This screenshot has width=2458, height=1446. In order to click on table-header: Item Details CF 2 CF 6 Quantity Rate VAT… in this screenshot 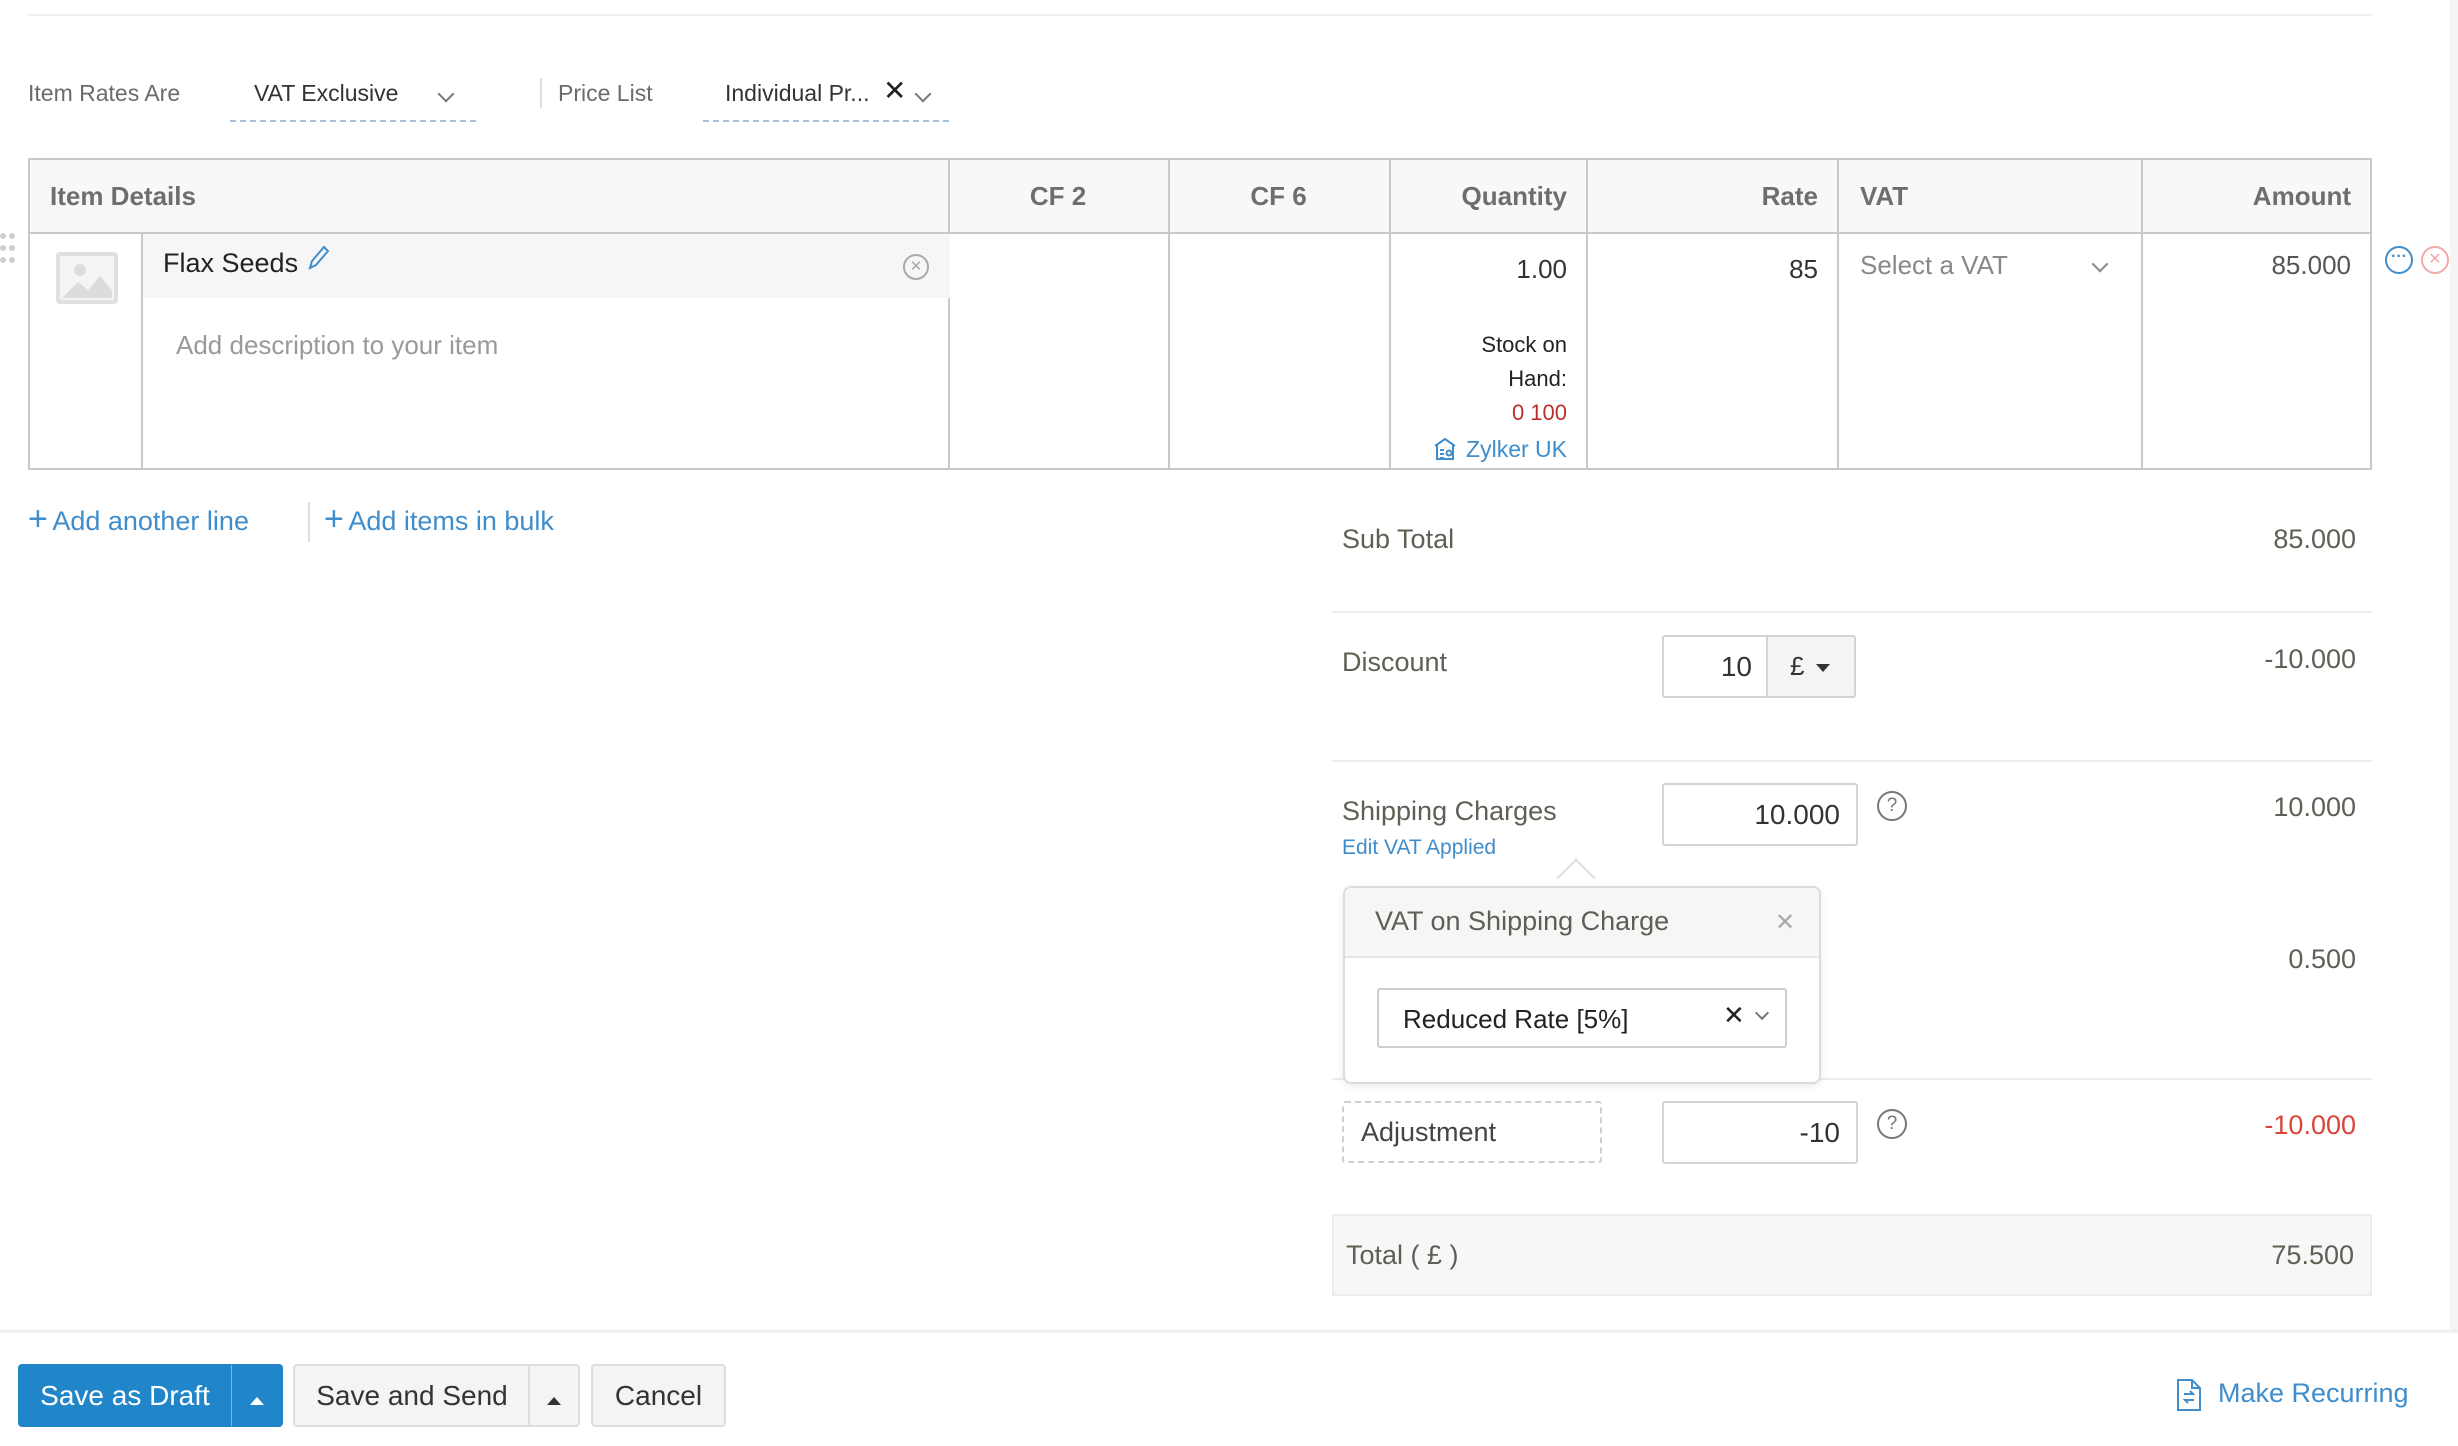, I will do `click(1200, 197)`.